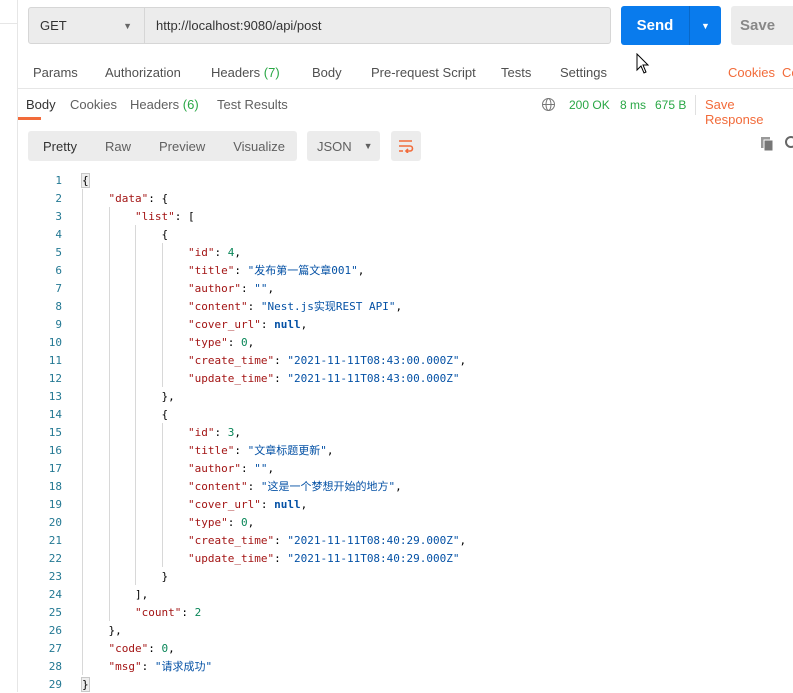 The height and width of the screenshot is (693, 793). I want to click on tab-params: Params, so click(55, 72).